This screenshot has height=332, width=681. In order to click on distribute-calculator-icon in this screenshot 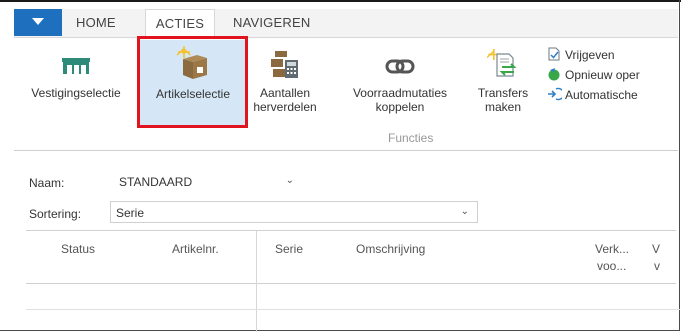, I will do `click(284, 64)`.